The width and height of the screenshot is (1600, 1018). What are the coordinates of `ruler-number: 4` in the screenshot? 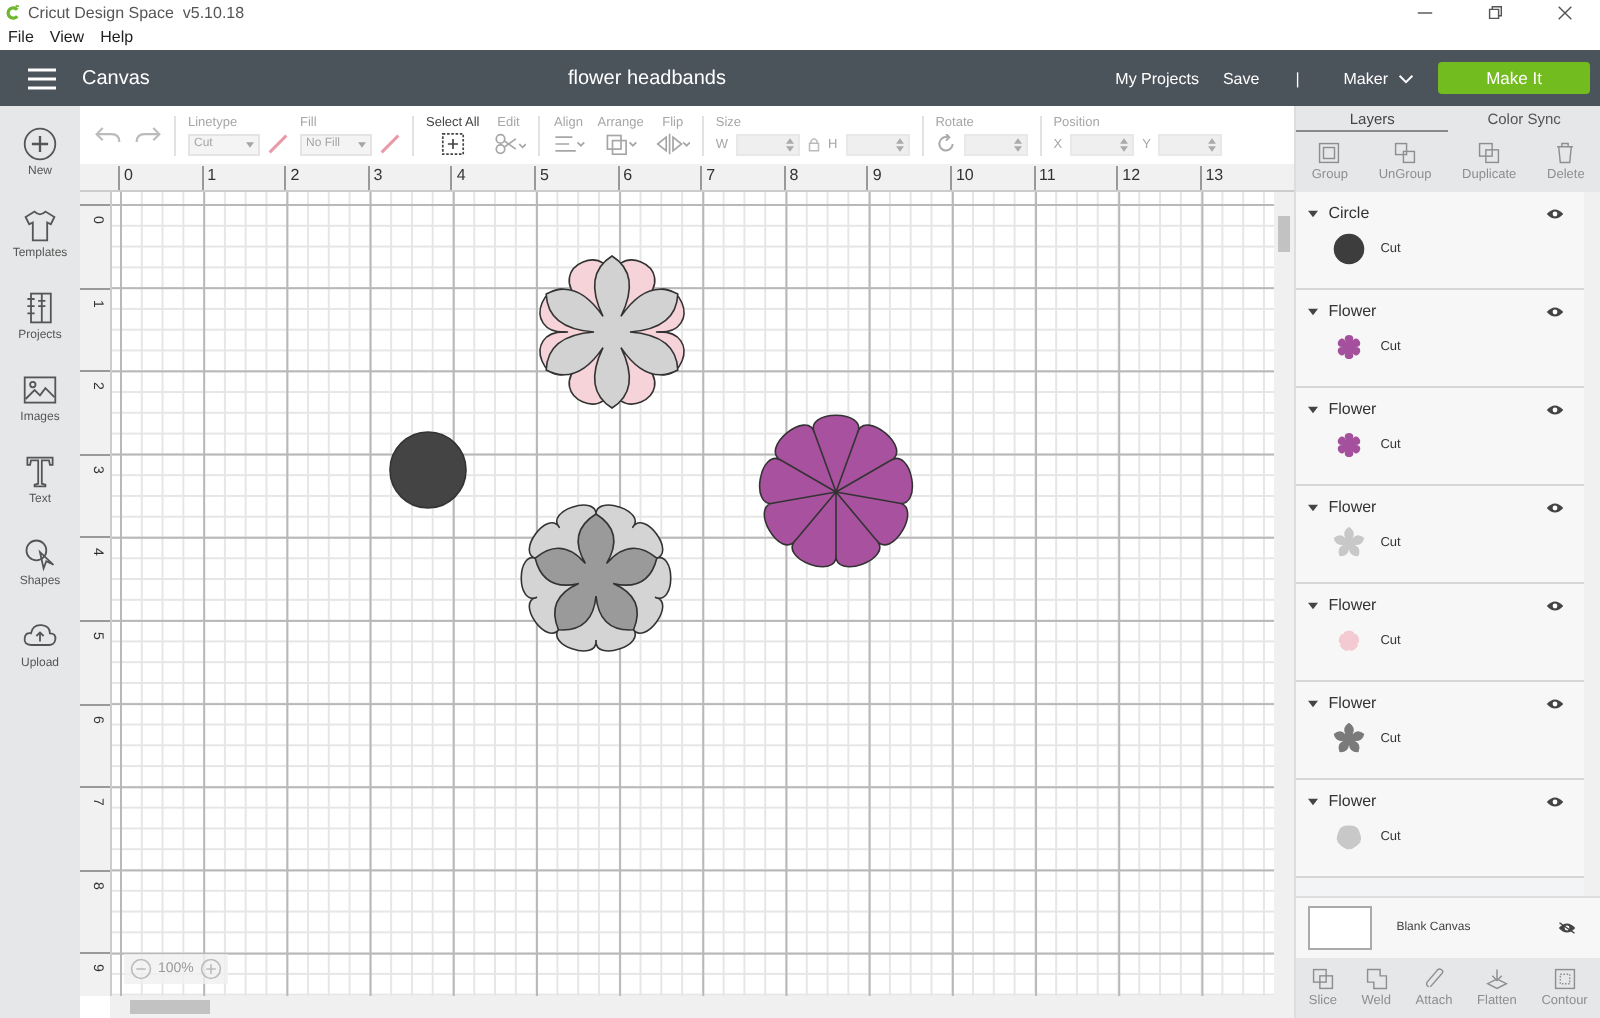 It's located at (492, 178).